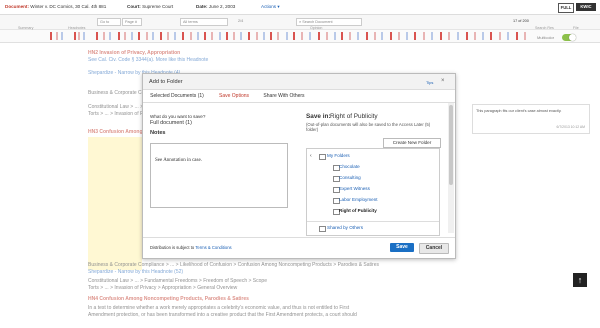 This screenshot has width=600, height=328. What do you see at coordinates (318, 116) in the screenshot?
I see `save-in-label: Save in:` at bounding box center [318, 116].